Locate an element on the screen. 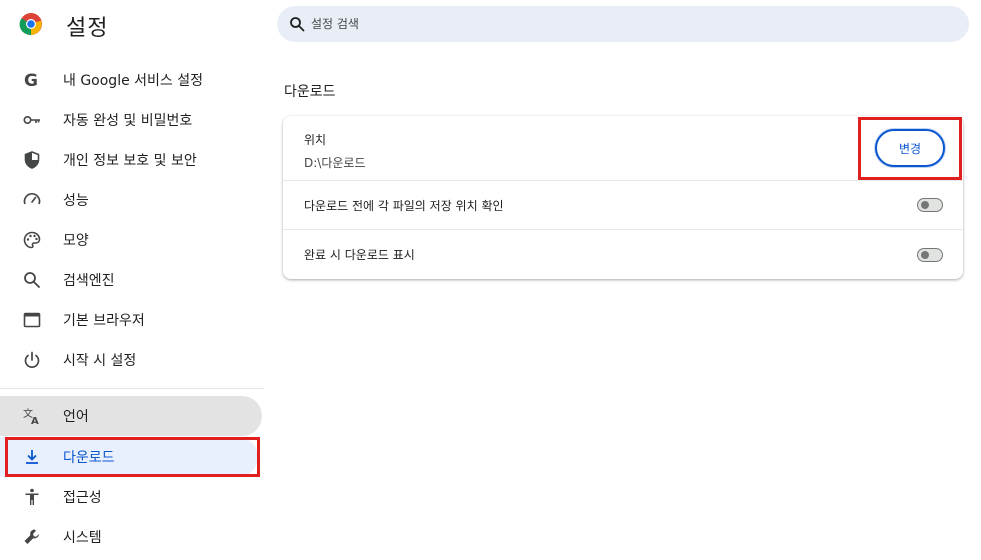 This screenshot has height=560, width=981. sidebar-item-label: 시스템 is located at coordinates (82, 538).